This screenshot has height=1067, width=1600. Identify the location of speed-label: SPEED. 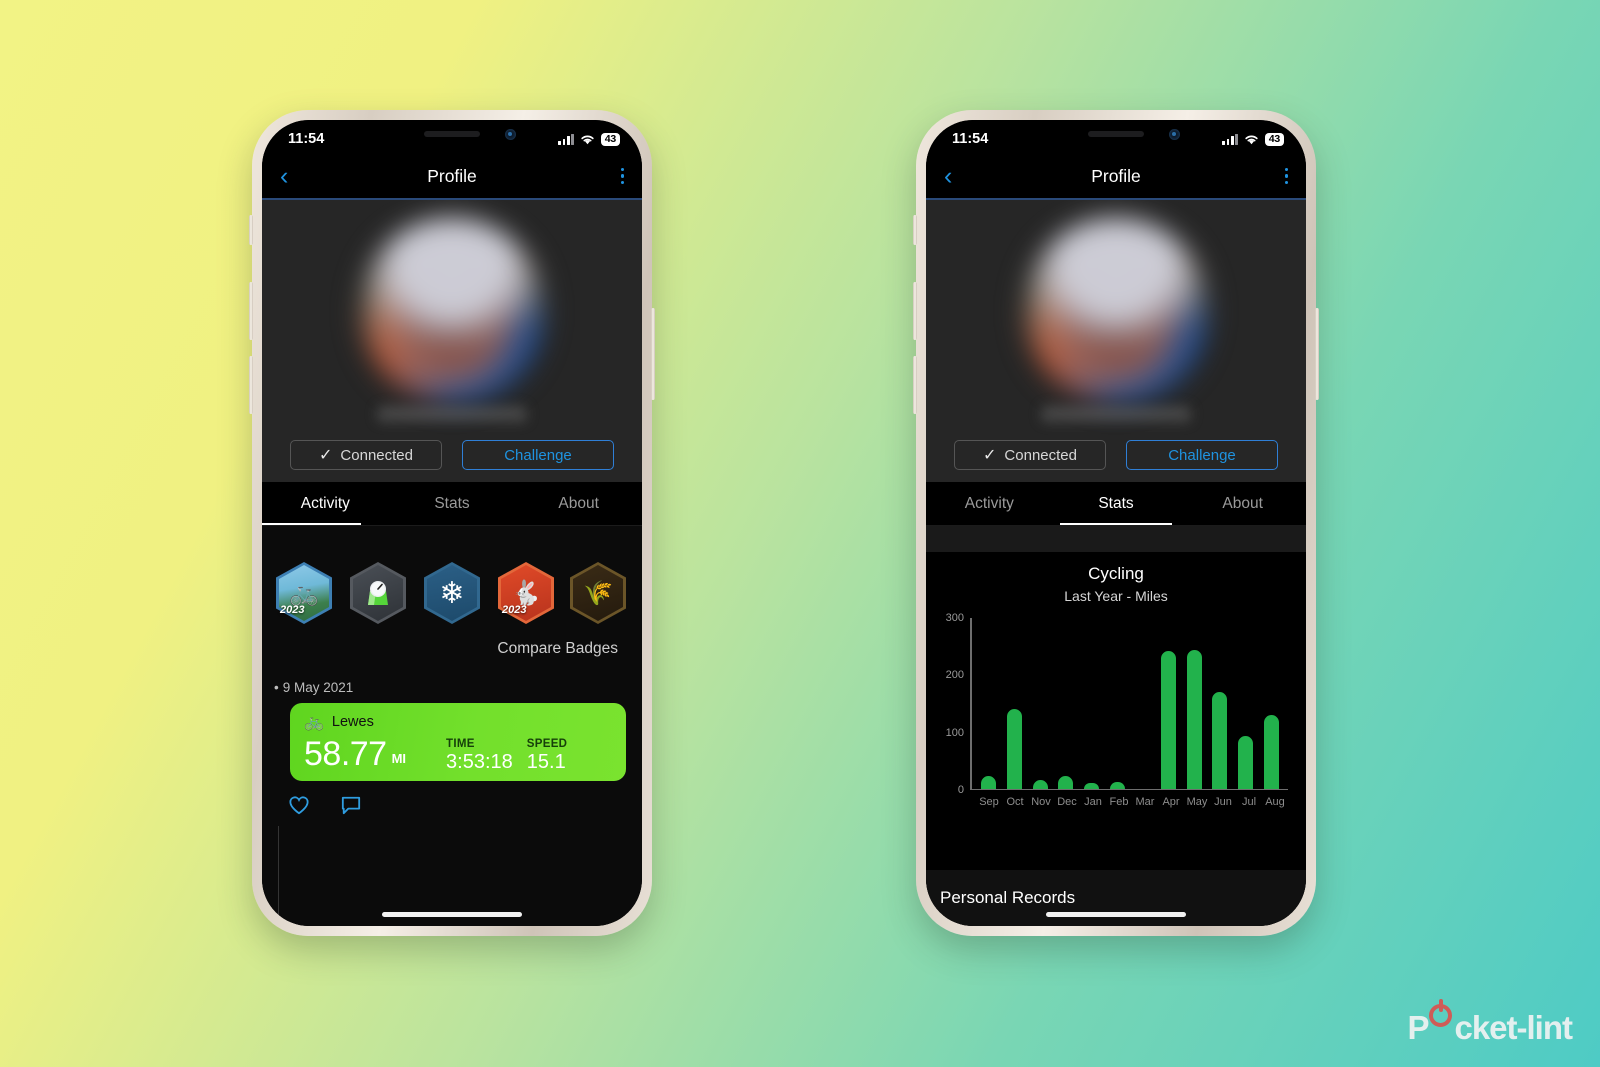
(547, 744).